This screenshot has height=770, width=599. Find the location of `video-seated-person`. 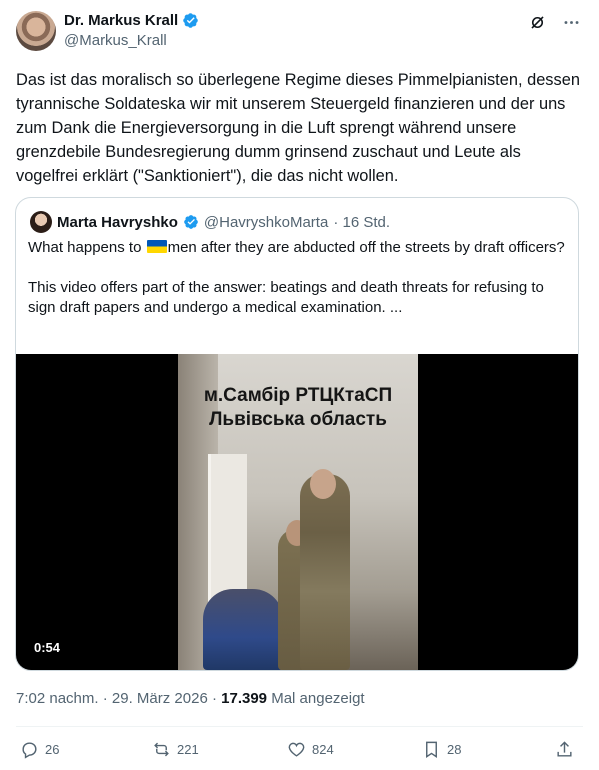

video-seated-person is located at coordinates (243, 629).